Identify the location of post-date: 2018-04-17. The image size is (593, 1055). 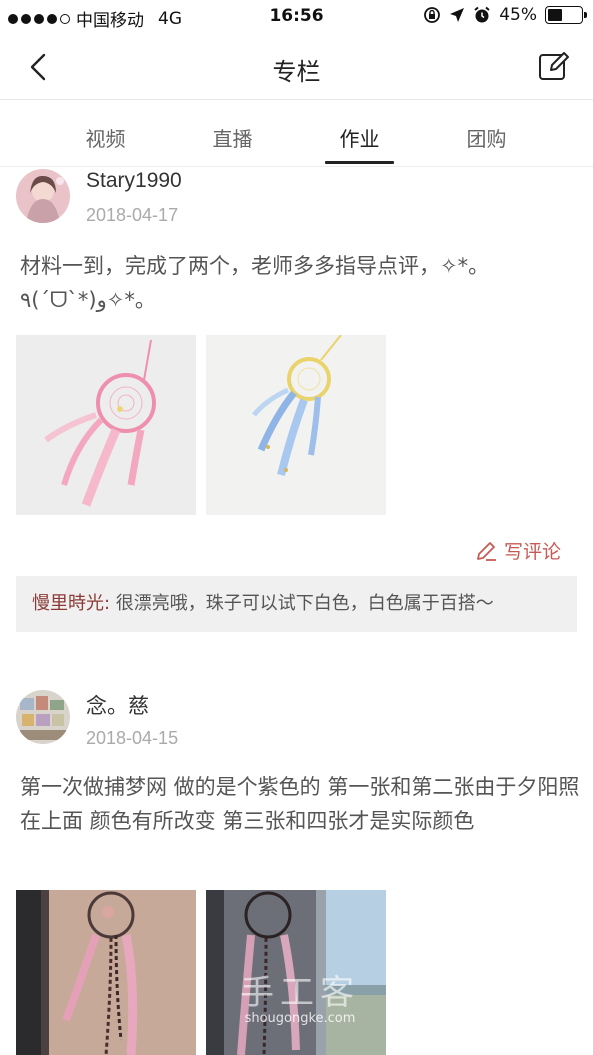
(132, 215).